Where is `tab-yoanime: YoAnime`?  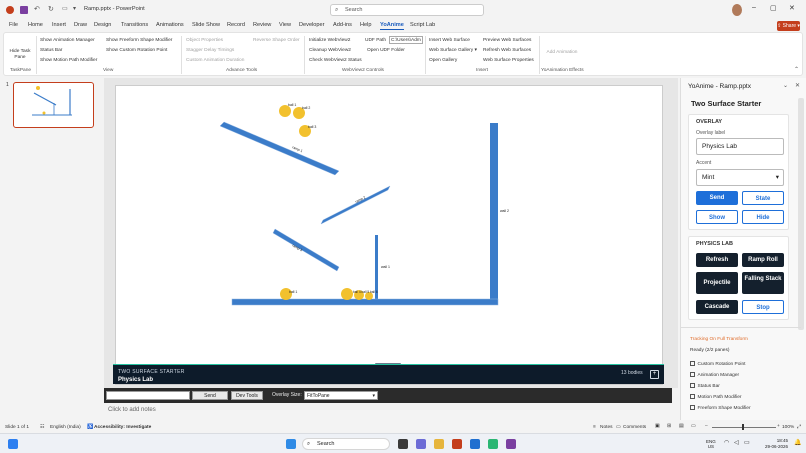 tab-yoanime: YoAnime is located at coordinates (392, 26).